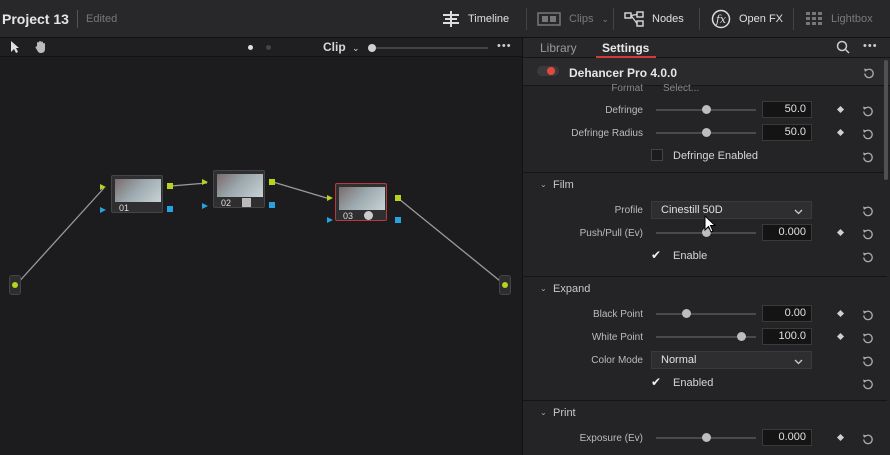  Describe the element at coordinates (721, 19) in the screenshot. I see `fx-icon: fx` at that location.